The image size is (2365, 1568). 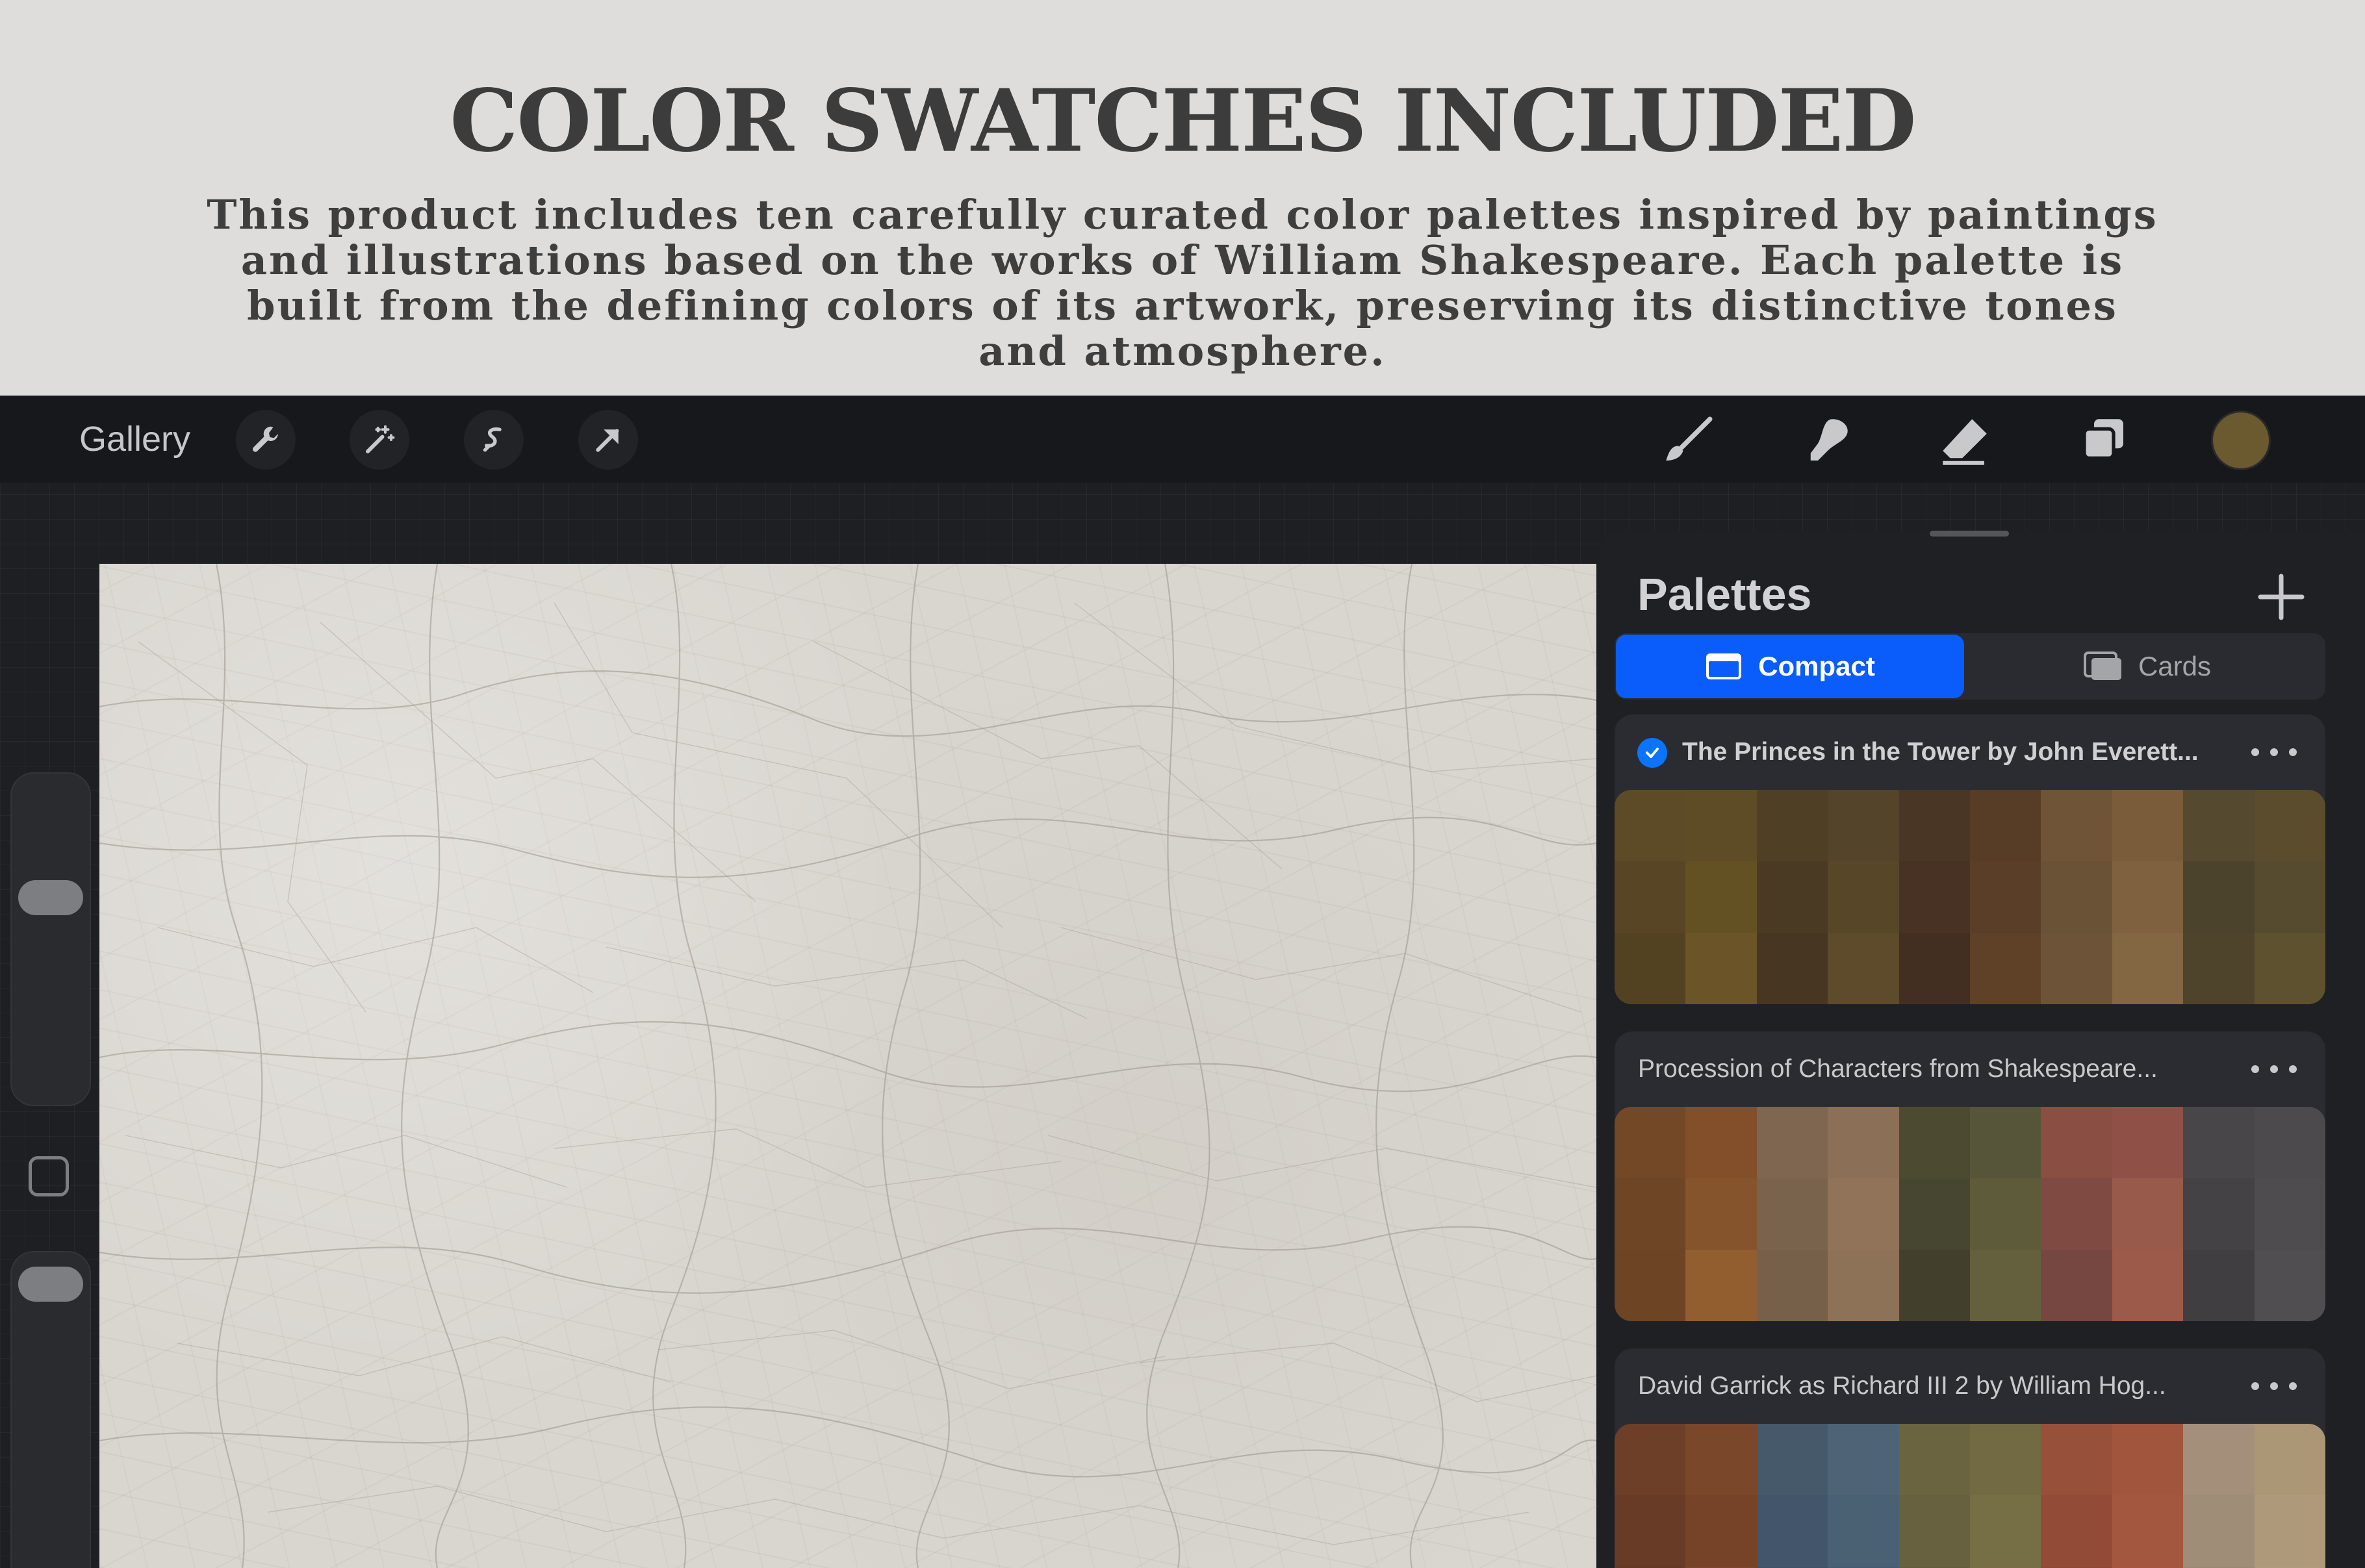 I want to click on move-arrow-icon, so click(x=608, y=440).